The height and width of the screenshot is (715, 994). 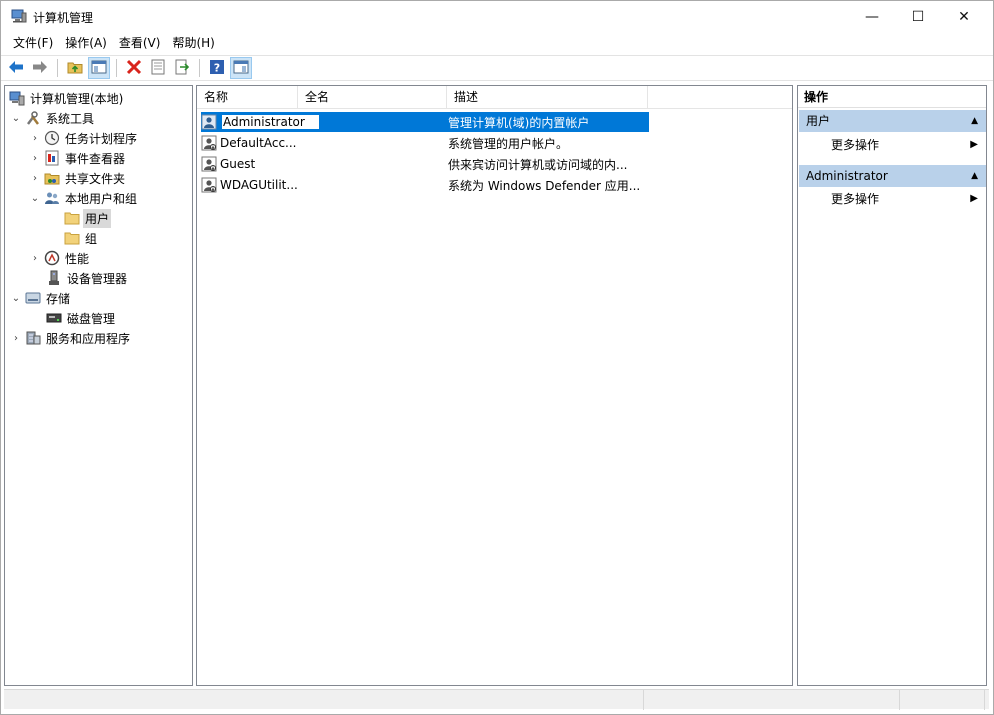 I want to click on cell-name: Administrator, so click(x=334, y=122).